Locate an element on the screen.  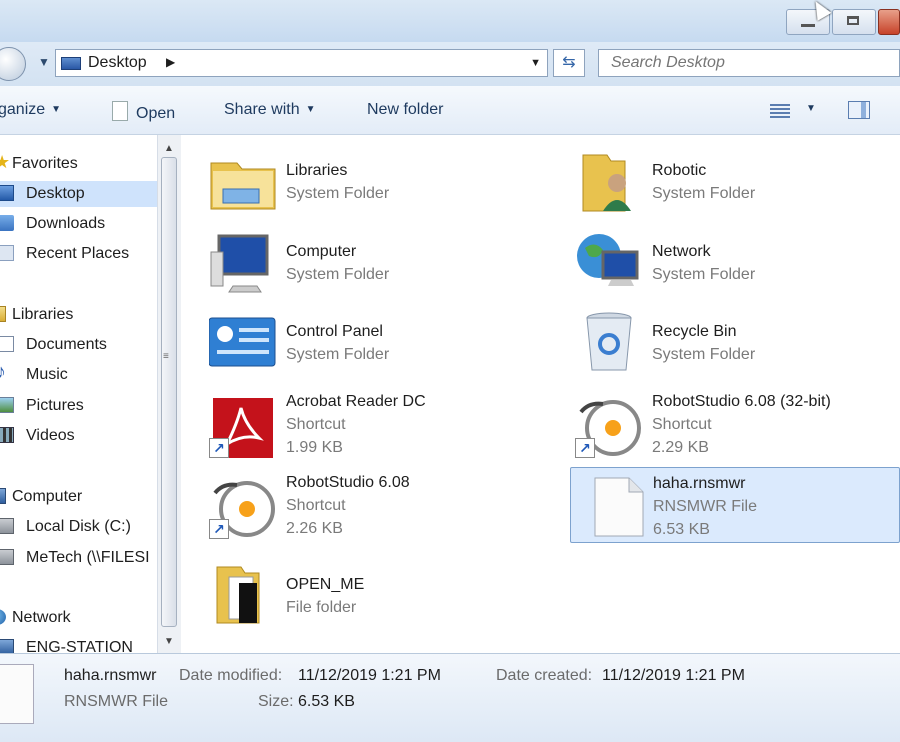
nav-recent-places: Recent Places is located at coordinates (78, 254).